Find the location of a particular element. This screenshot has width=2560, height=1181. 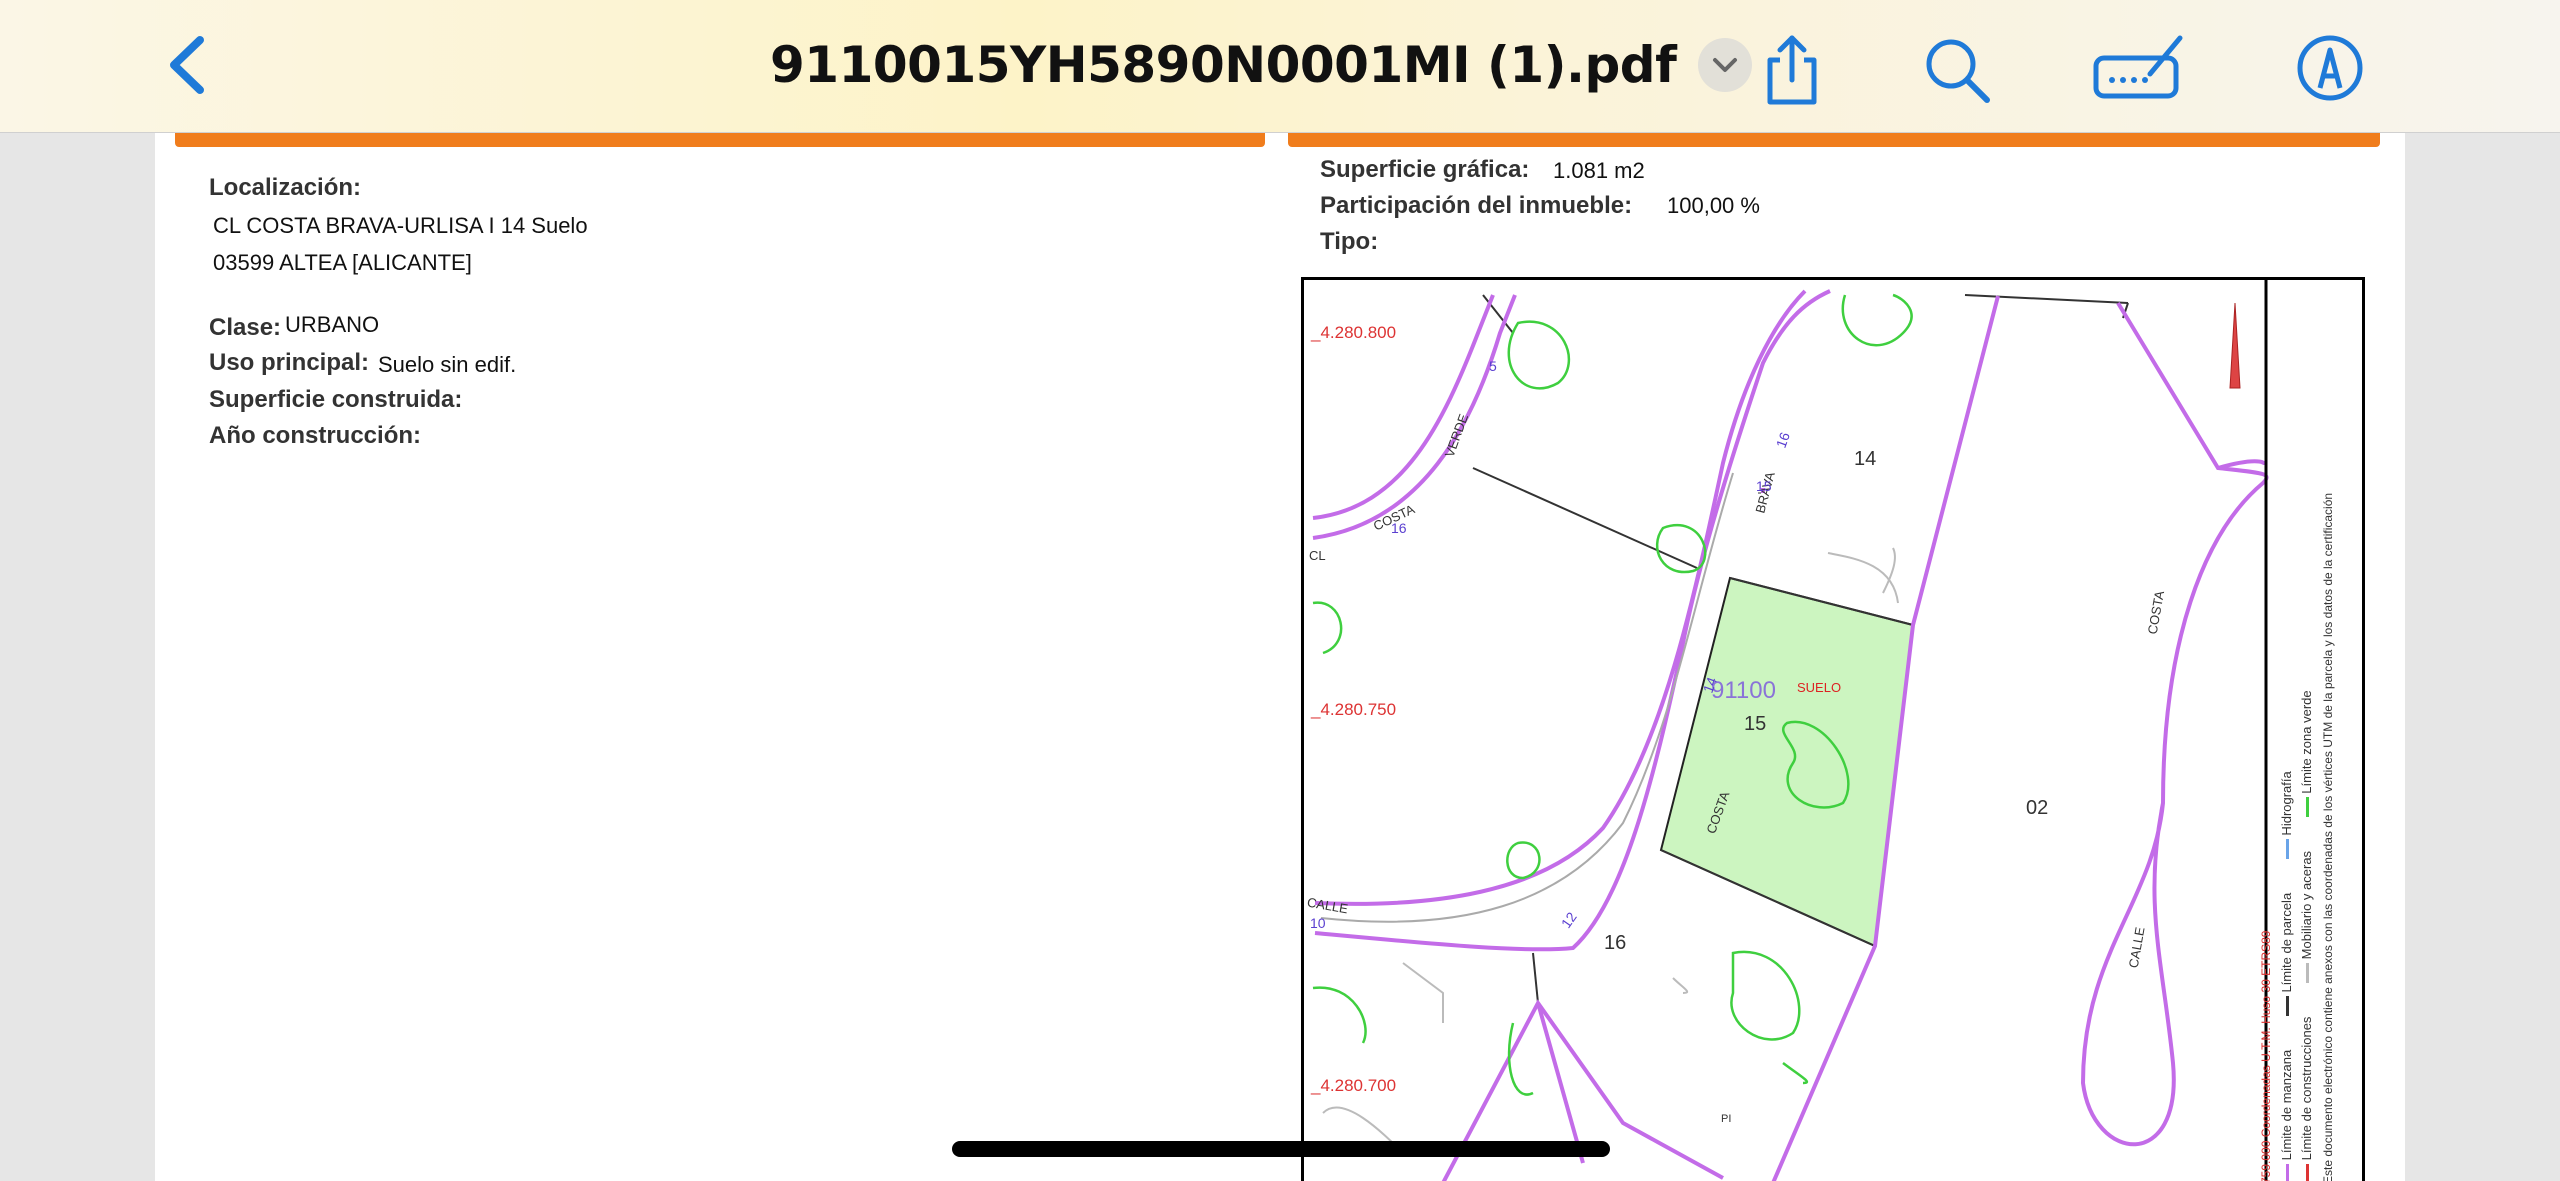

north-arrow is located at coordinates (2235, 345).